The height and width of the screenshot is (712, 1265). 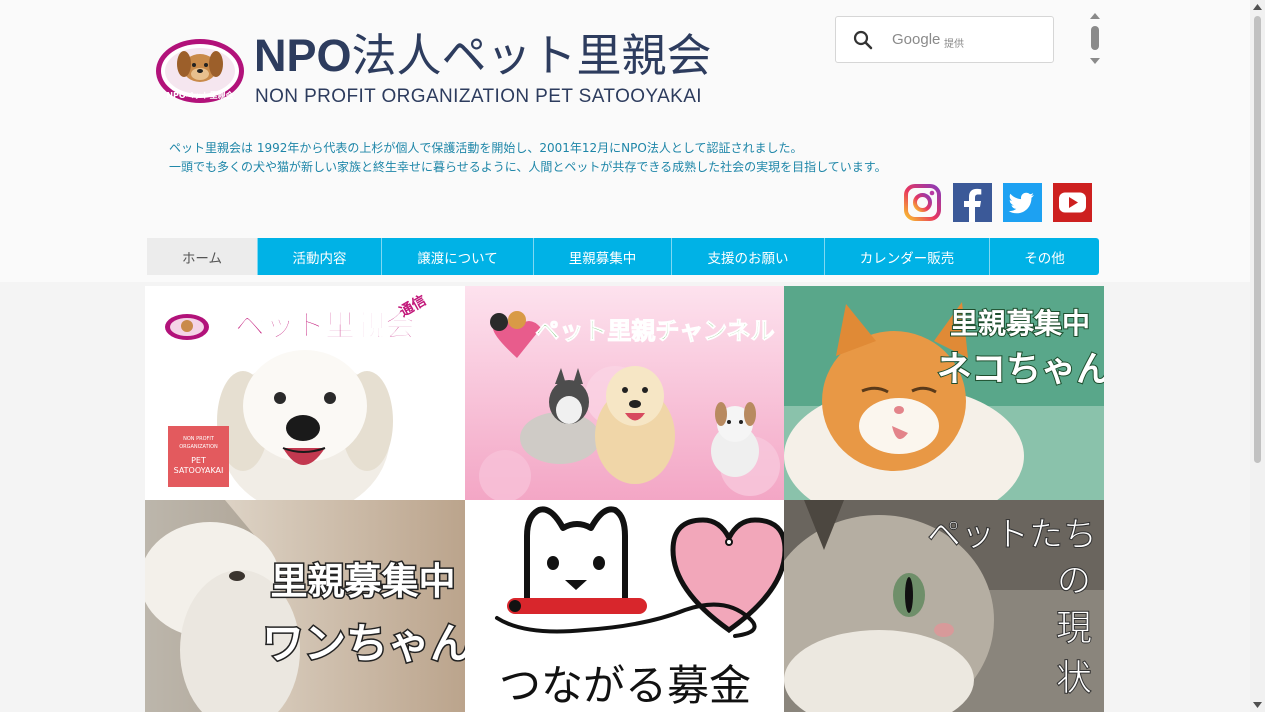 I want to click on google-provided: 提供, so click(x=954, y=44).